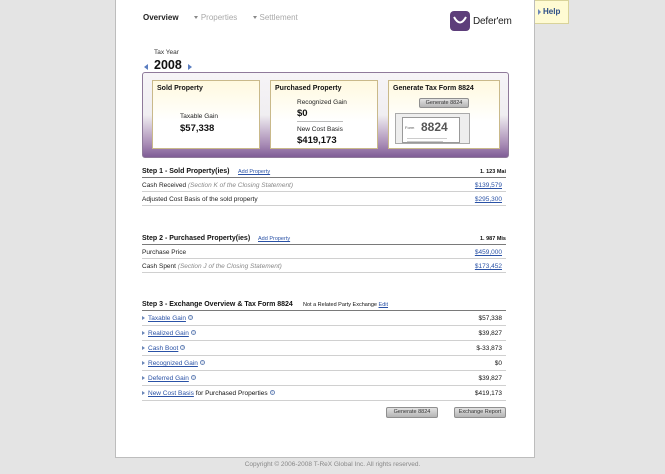 The width and height of the screenshot is (665, 474). I want to click on new-cost-basis-label: New Cost Basis, so click(320, 129).